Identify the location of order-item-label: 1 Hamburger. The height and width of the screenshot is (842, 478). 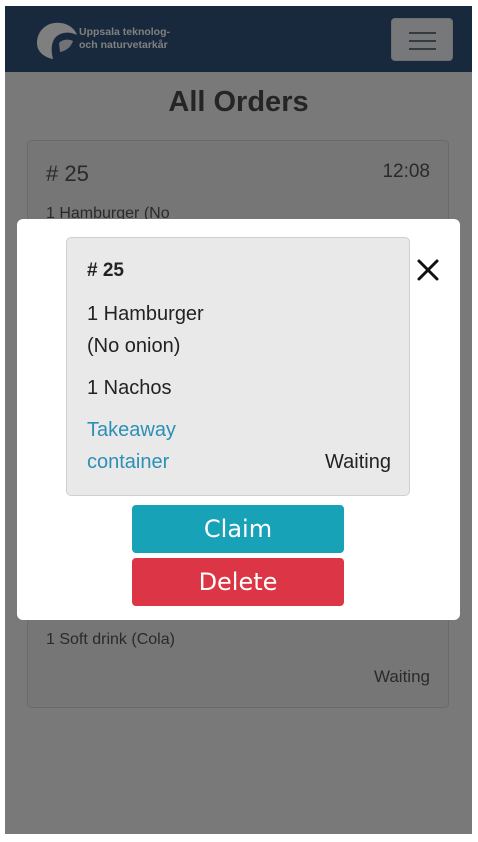
(145, 314).